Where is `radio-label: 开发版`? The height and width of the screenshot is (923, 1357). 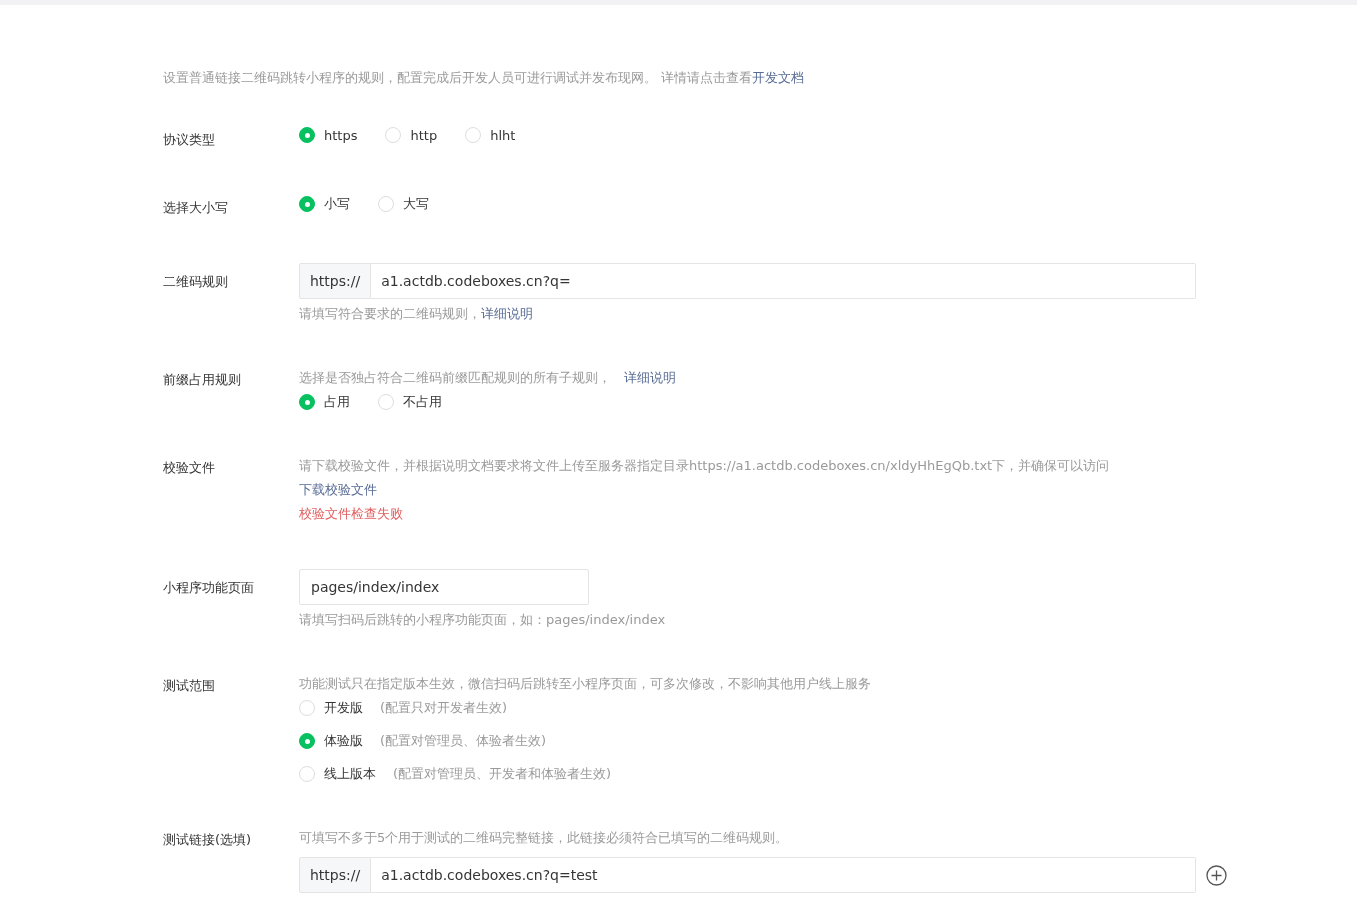
radio-label: 开发版 is located at coordinates (343, 708).